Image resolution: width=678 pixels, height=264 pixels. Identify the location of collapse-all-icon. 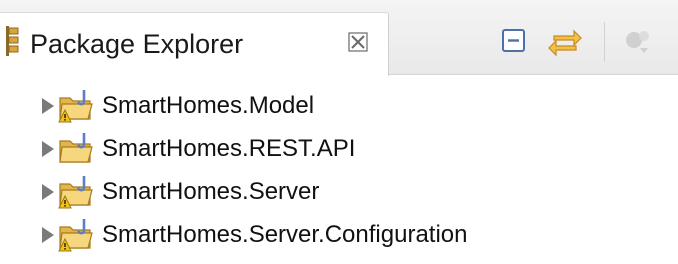
(513, 40).